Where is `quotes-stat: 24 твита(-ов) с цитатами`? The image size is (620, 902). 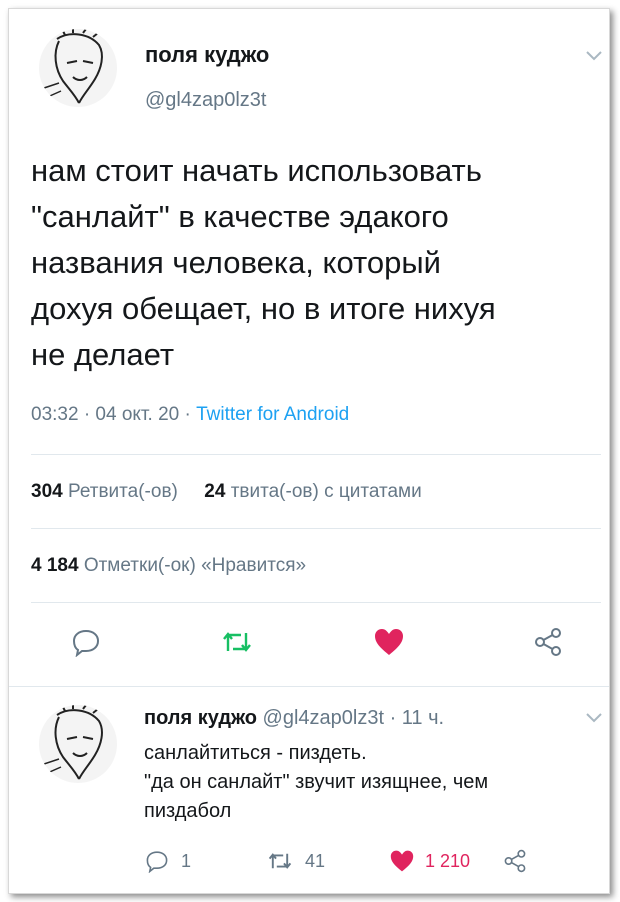 quotes-stat: 24 твита(-ов) с цитатами is located at coordinates (312, 491).